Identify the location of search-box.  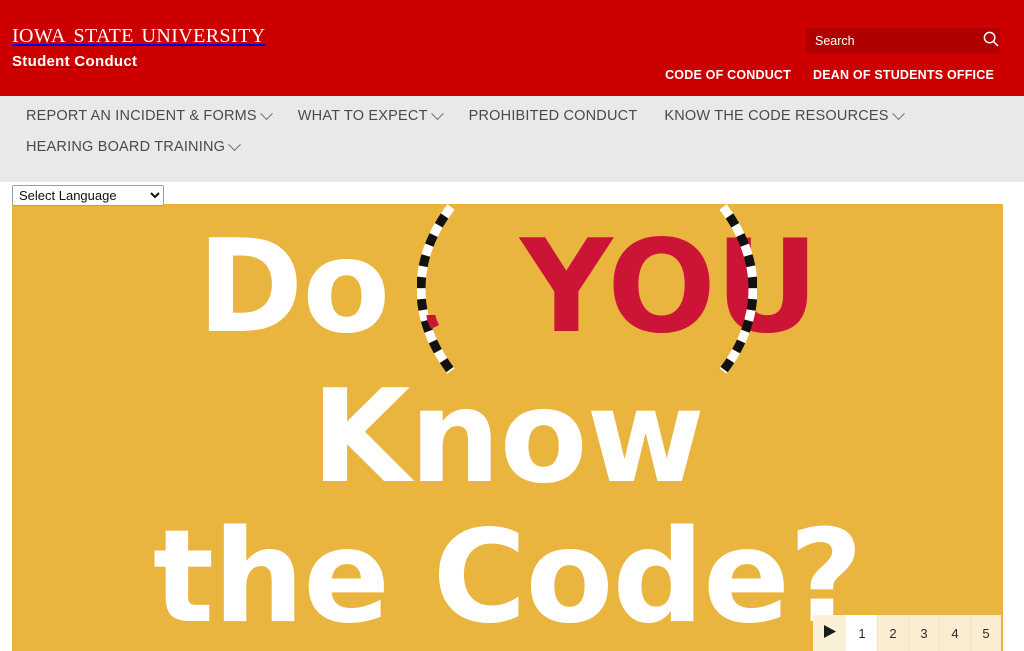
(903, 40).